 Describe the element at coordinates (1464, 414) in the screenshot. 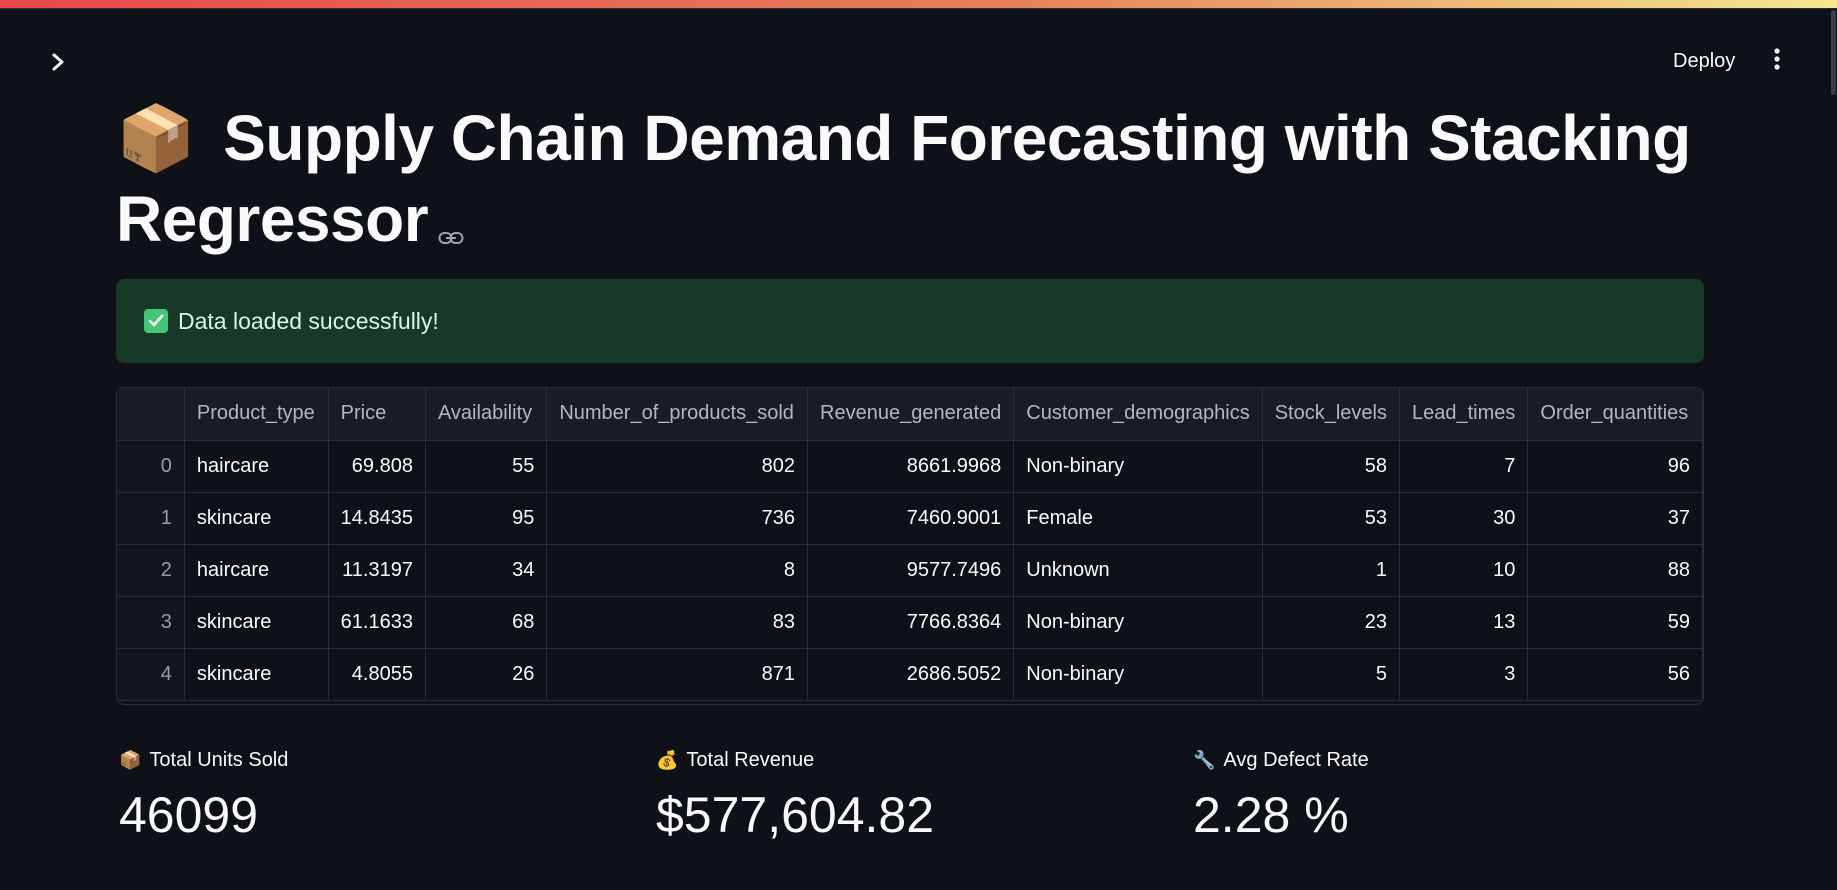

I see `column-header: Lead_times` at that location.